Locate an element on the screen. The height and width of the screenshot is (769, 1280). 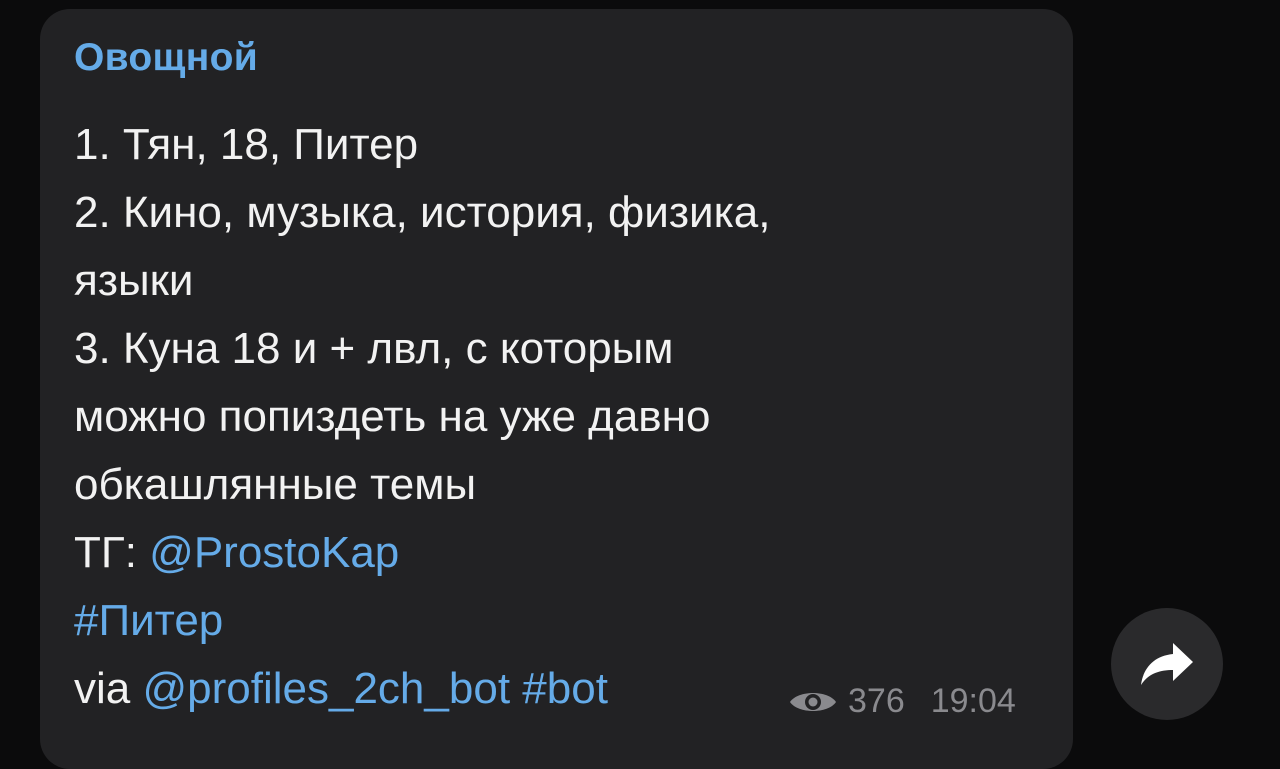
hashtag-line: #Питер is located at coordinates (564, 621).